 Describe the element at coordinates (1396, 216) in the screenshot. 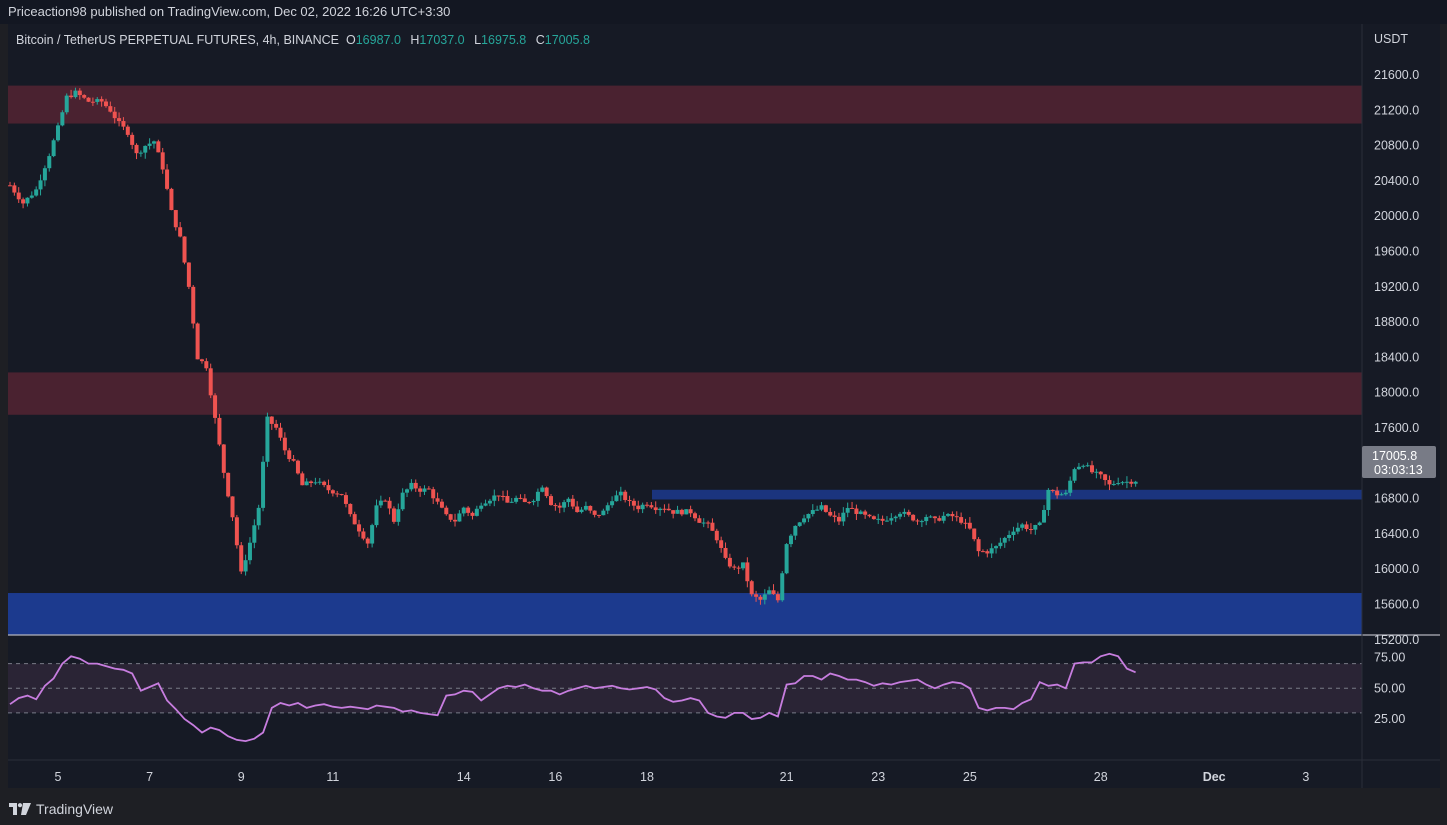

I see `price-tick-label: 20000.0` at that location.